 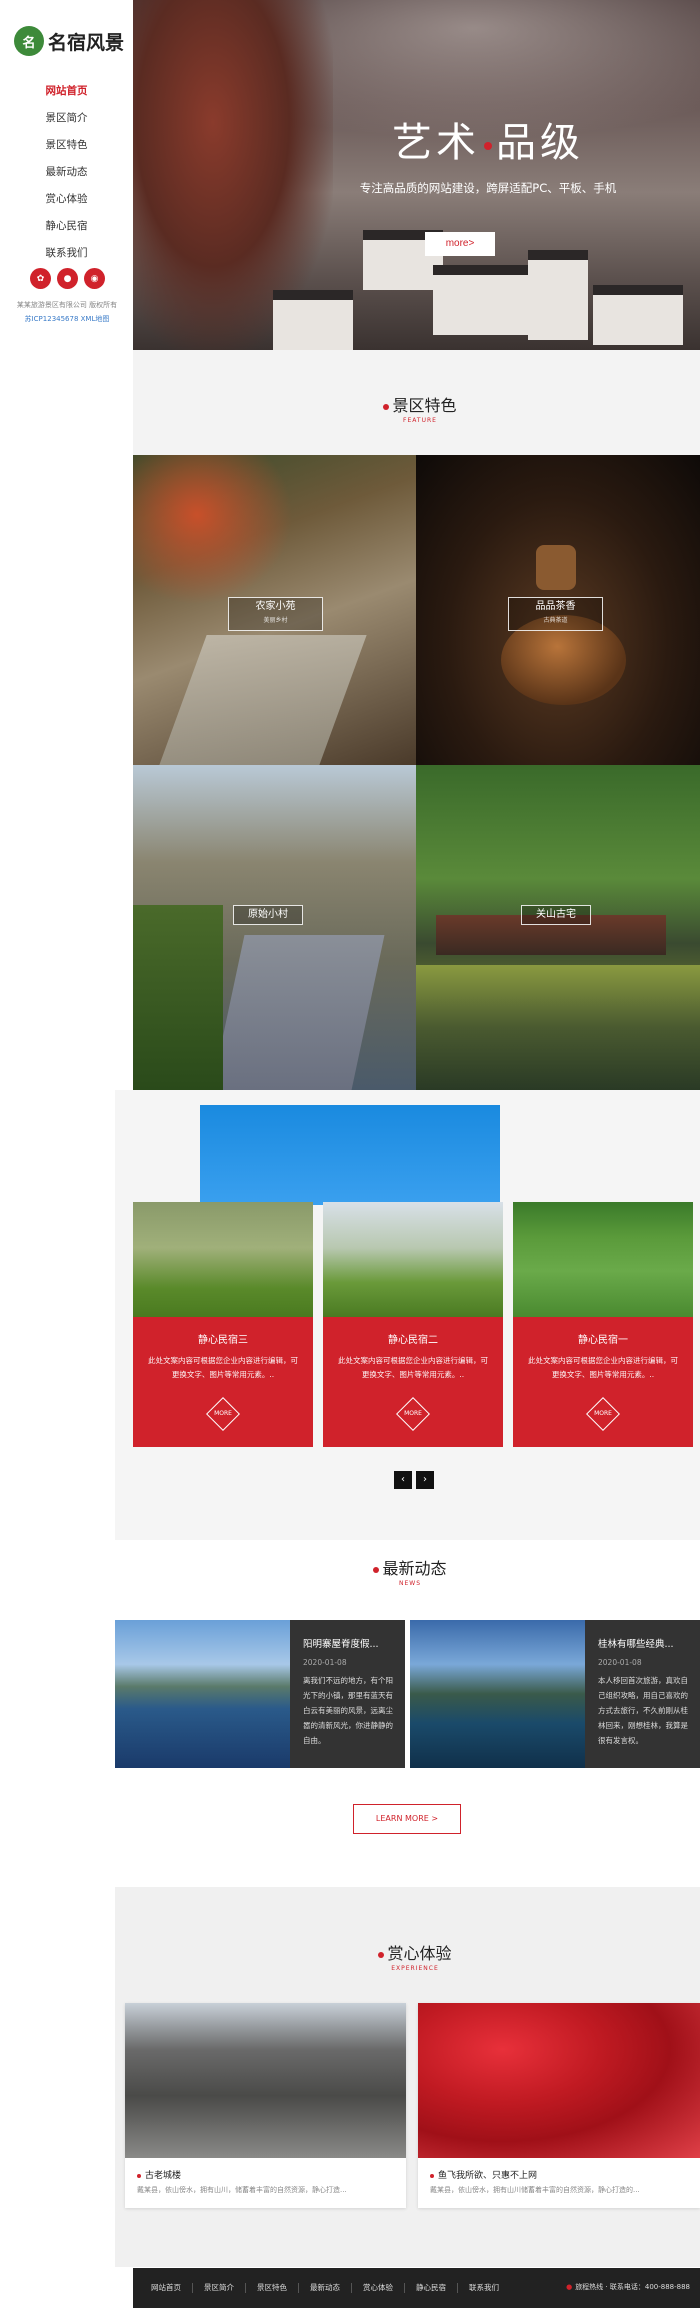 I want to click on icp-link: 苏ICP12345678 XML地图, so click(x=67, y=319).